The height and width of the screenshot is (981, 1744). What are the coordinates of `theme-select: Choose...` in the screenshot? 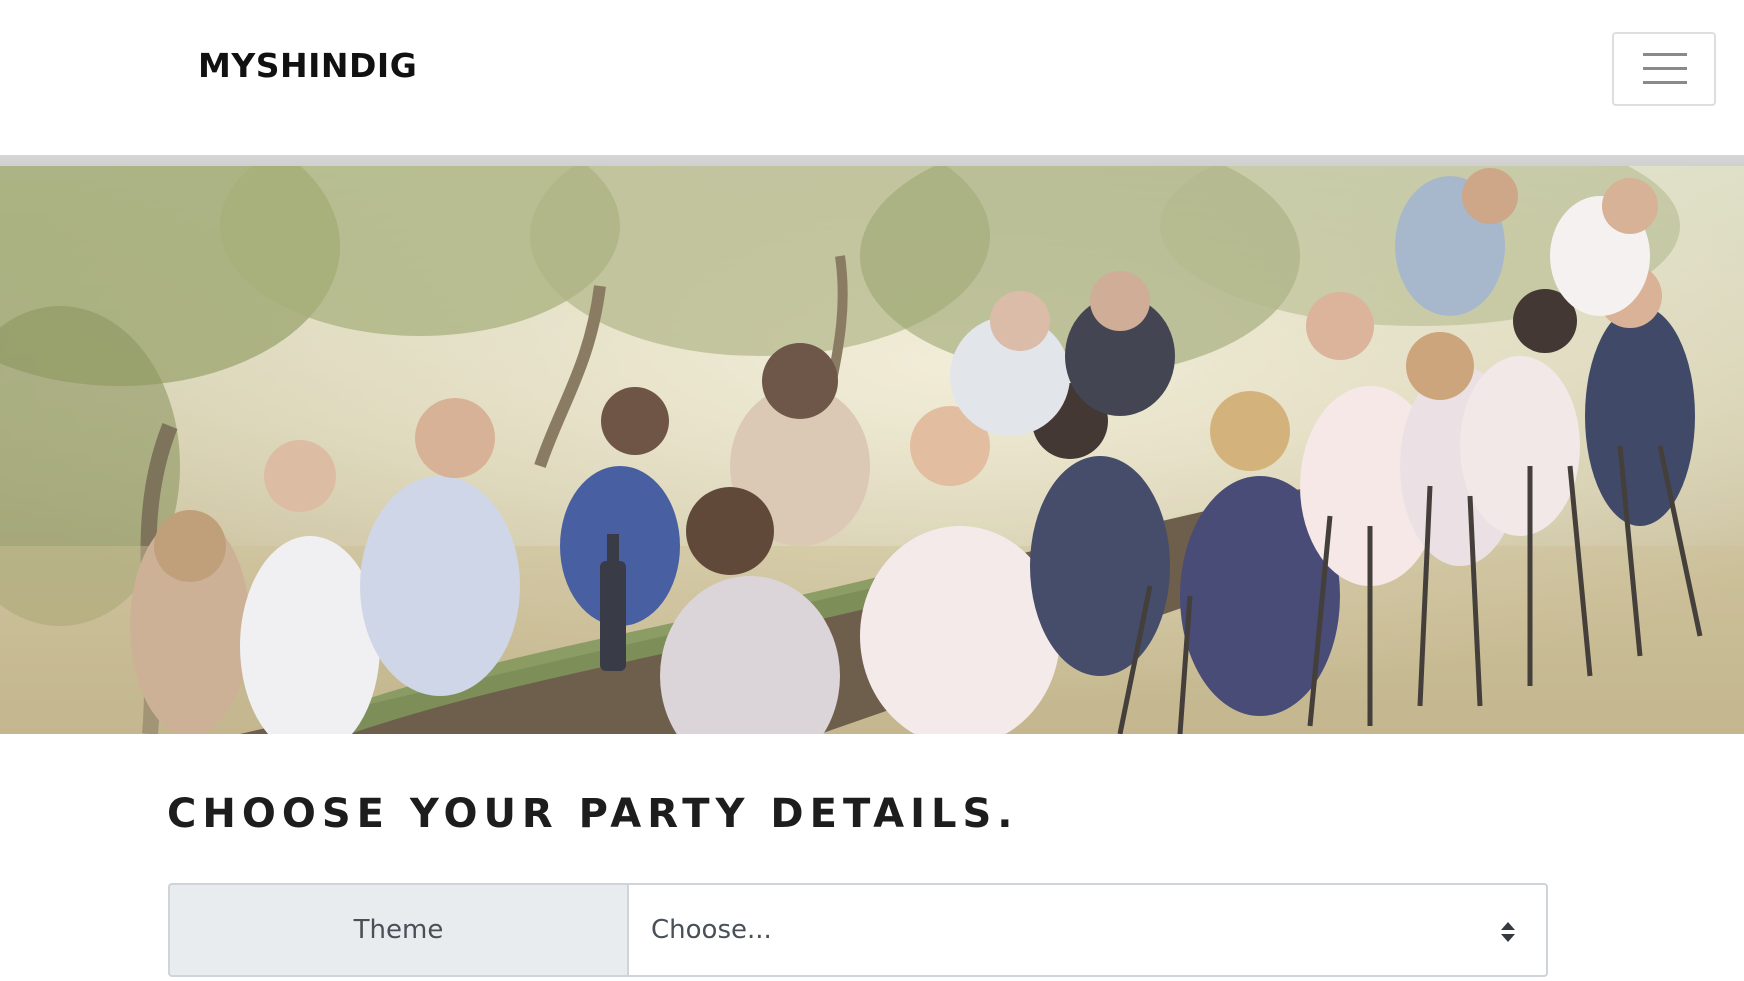 It's located at (1087, 930).